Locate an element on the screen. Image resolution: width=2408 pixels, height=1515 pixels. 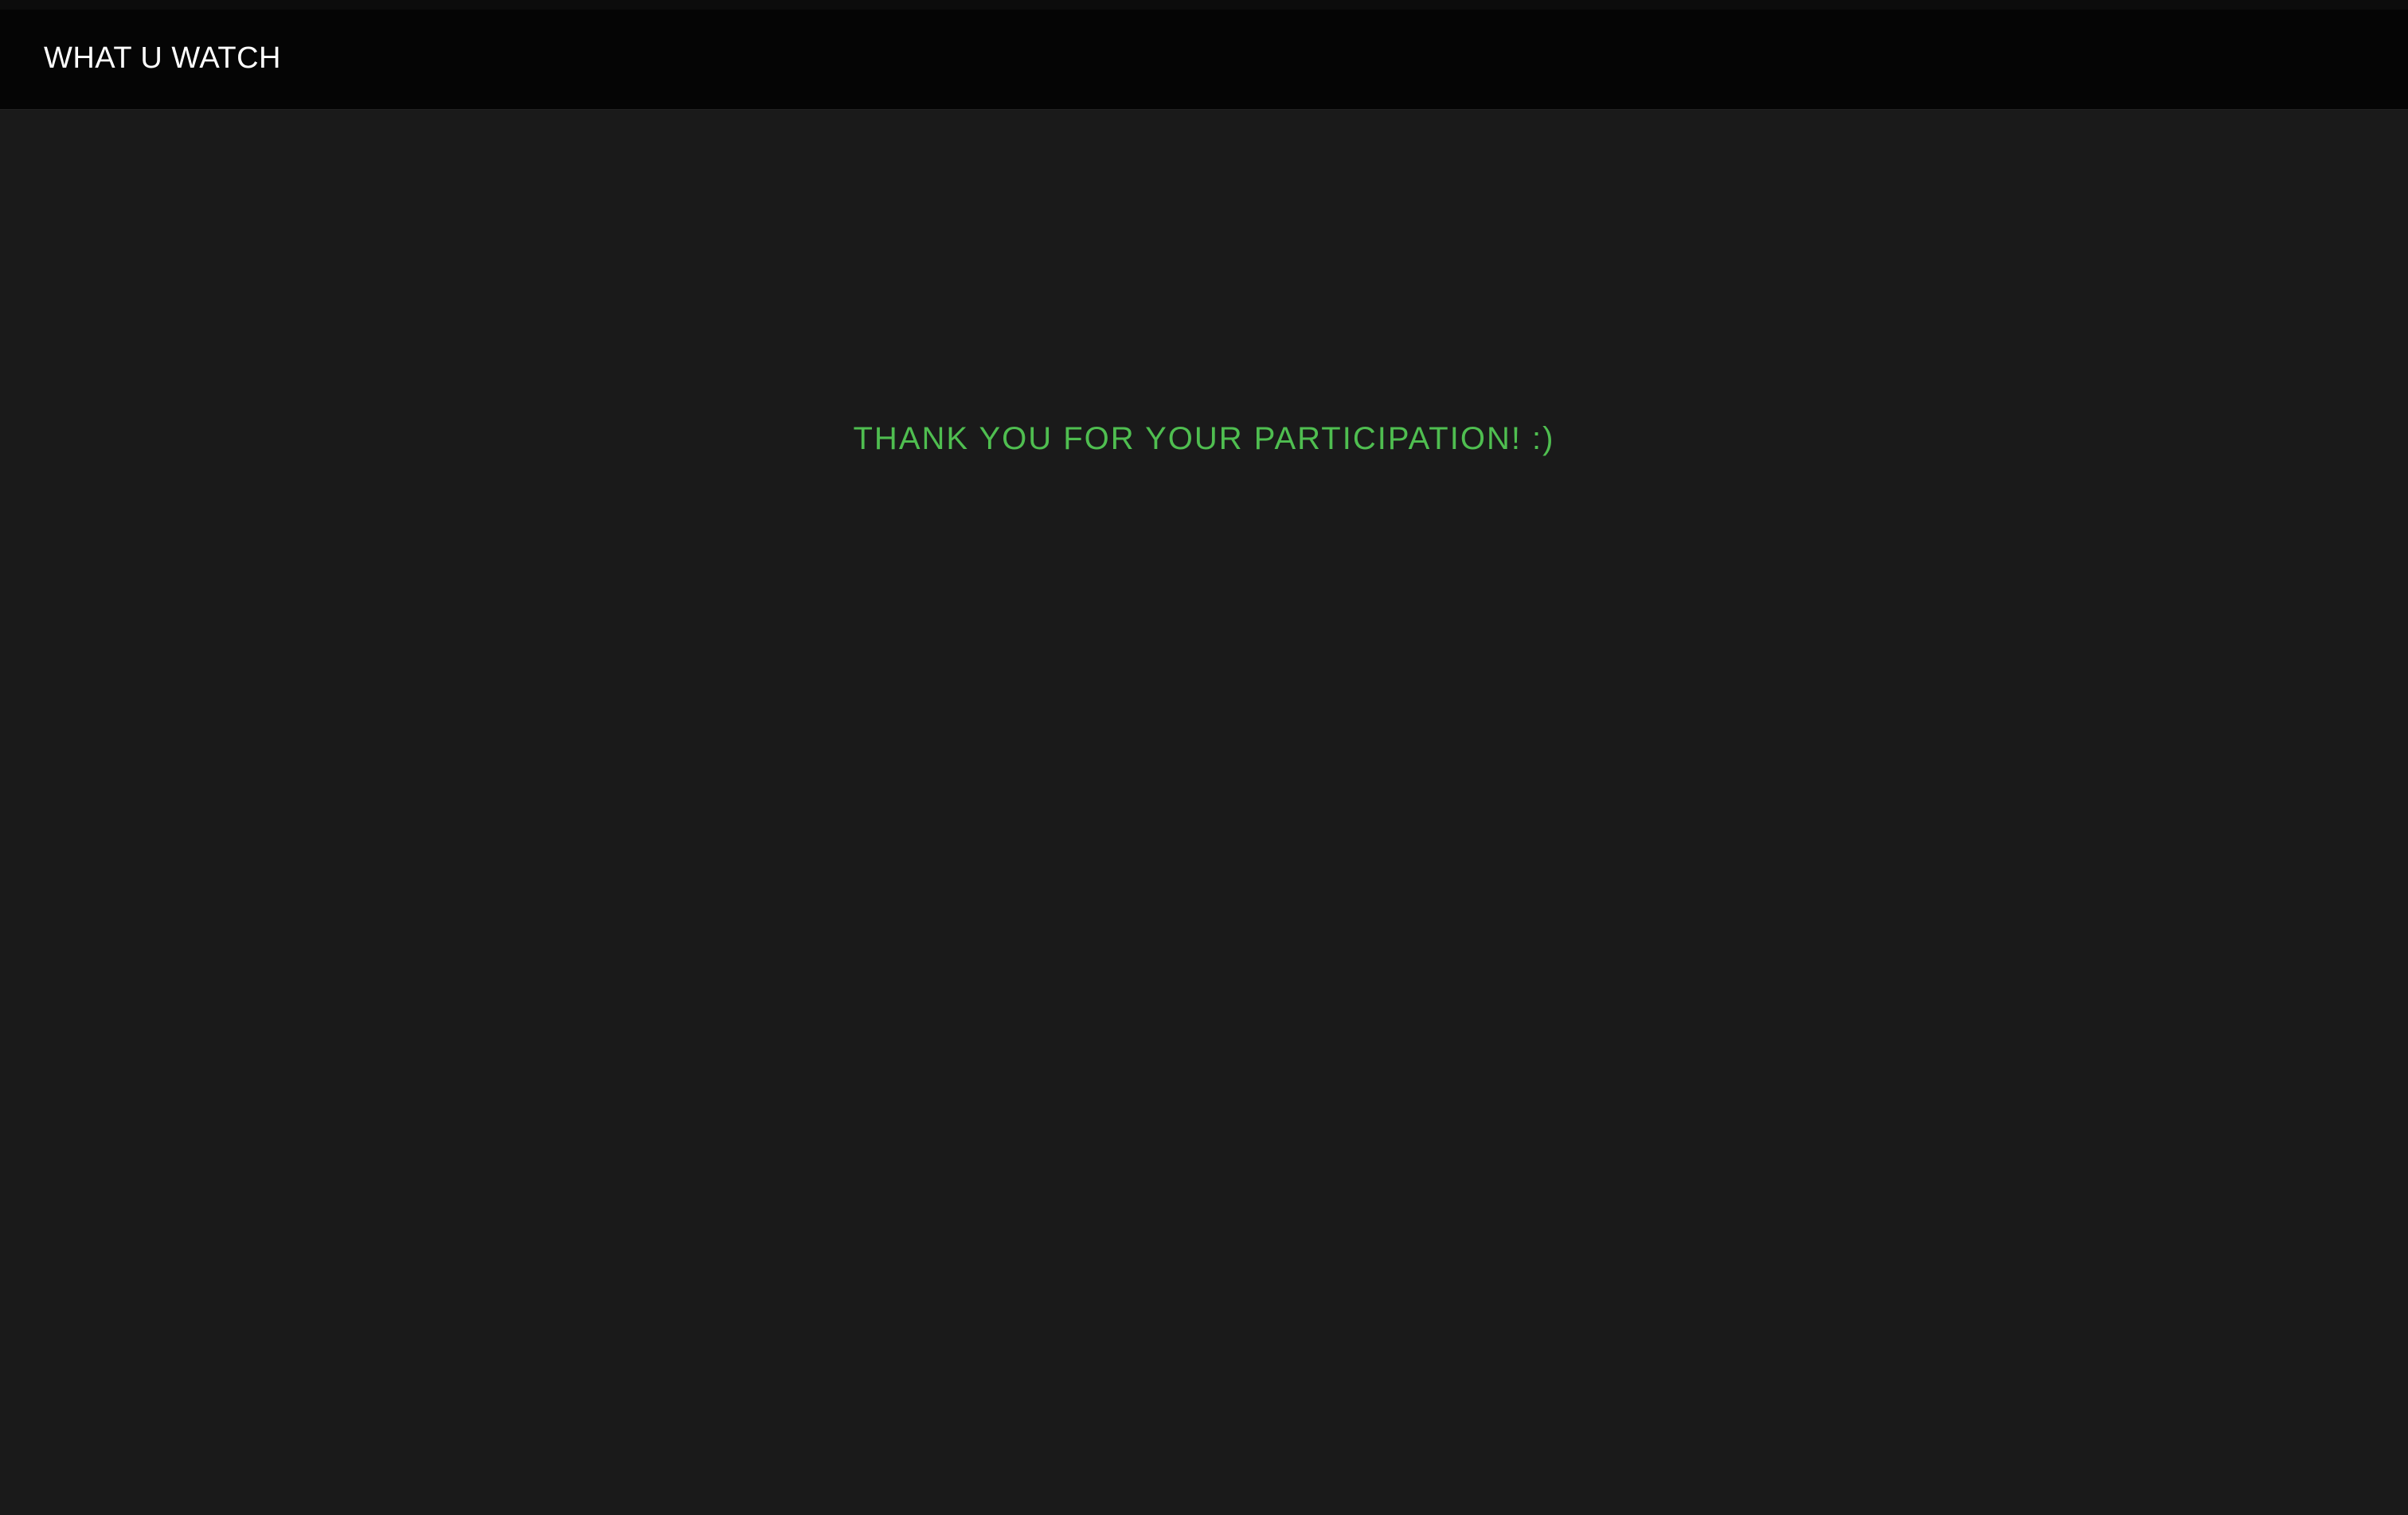
top-bar: WHAT U WATCH is located at coordinates (1204, 55).